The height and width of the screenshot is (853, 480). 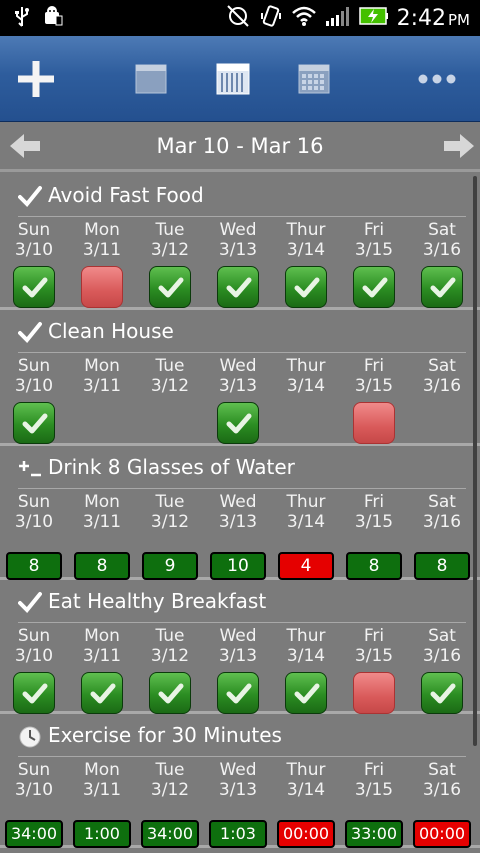 What do you see at coordinates (240, 195) in the screenshot?
I see `habit-title: Avoid Fast Food` at bounding box center [240, 195].